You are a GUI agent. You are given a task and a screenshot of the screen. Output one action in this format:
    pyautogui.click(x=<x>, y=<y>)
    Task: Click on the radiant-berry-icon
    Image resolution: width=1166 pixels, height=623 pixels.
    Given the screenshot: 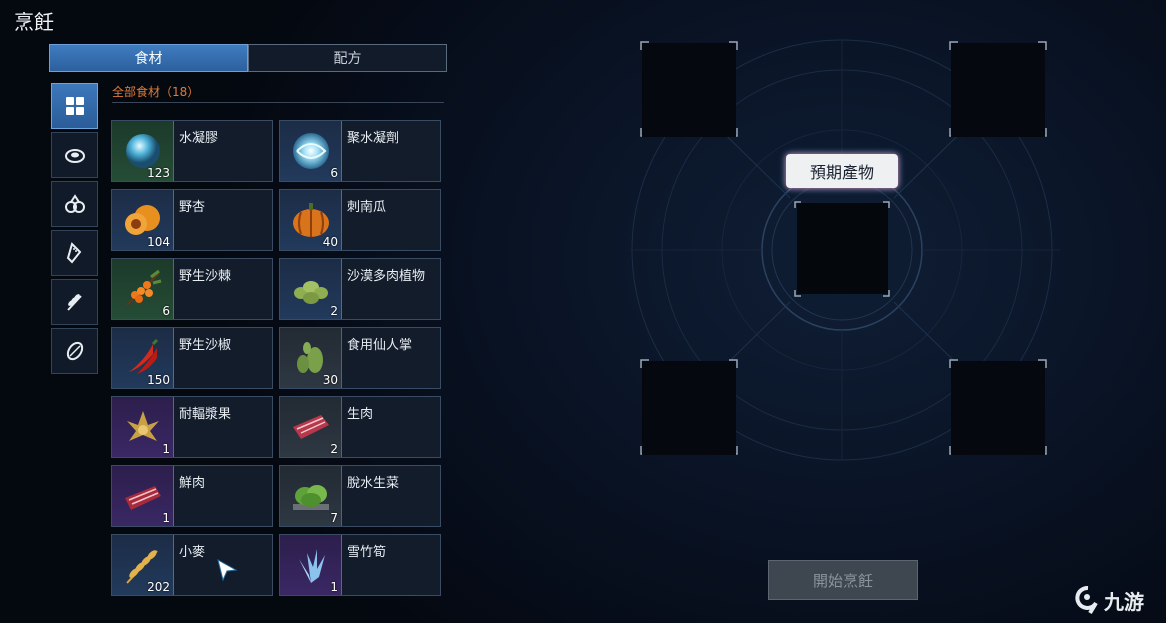 What is the action you would take?
    pyautogui.click(x=142, y=426)
    